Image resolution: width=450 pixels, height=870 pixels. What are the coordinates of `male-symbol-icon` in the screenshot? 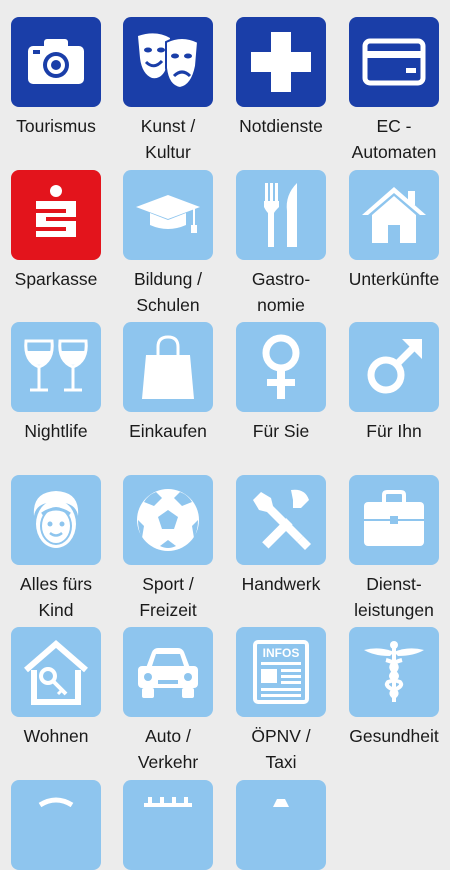 It's located at (394, 366).